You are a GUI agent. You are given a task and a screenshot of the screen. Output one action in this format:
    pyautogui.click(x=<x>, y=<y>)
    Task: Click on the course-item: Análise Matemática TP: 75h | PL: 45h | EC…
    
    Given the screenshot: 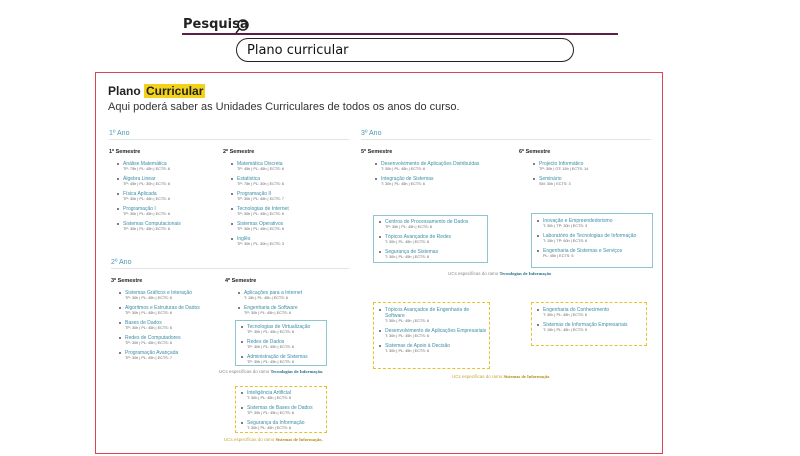 What is the action you would take?
    pyautogui.click(x=166, y=166)
    